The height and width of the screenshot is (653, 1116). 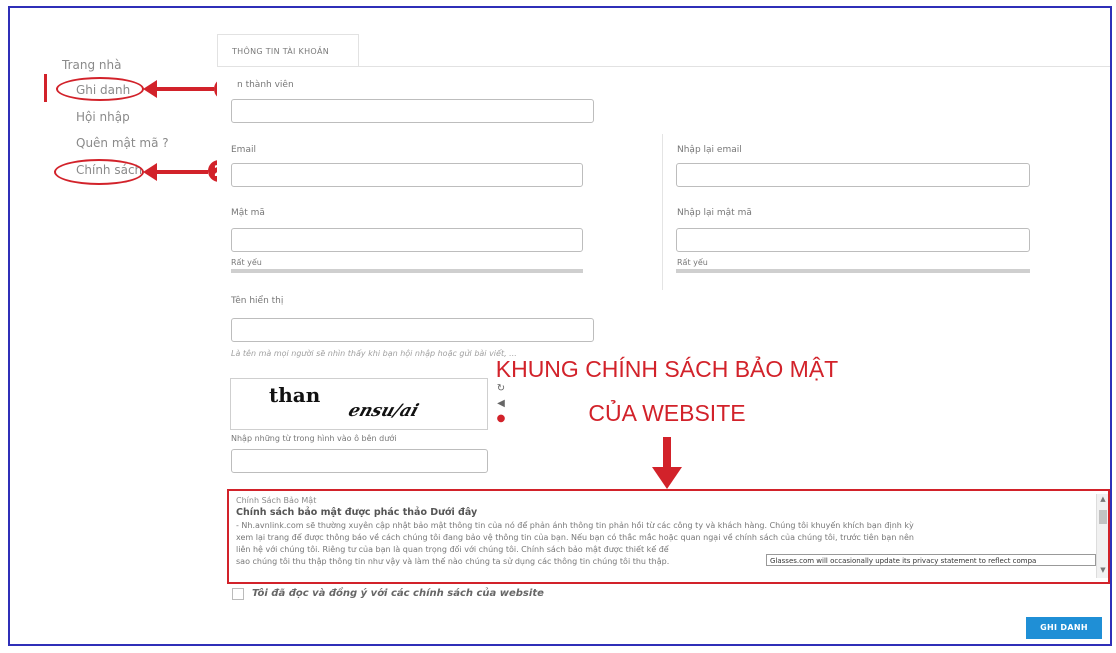 I want to click on email-confirm-input, so click(x=853, y=175).